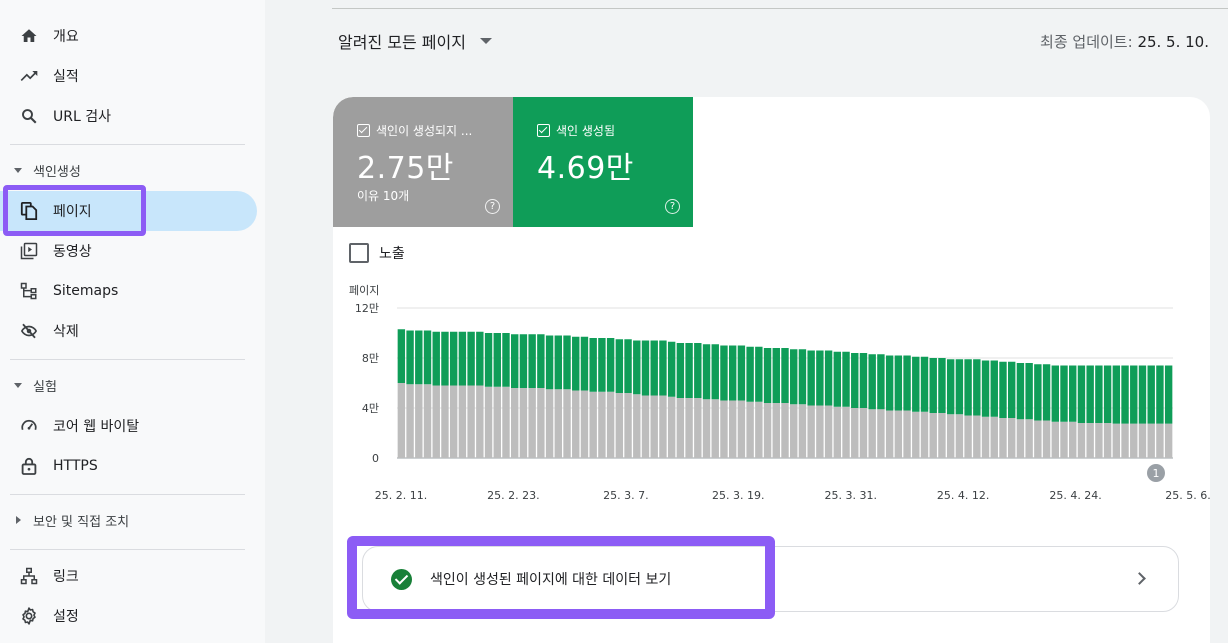 The height and width of the screenshot is (643, 1228). I want to click on section-indexing-toggle: 색인생성, so click(125, 170).